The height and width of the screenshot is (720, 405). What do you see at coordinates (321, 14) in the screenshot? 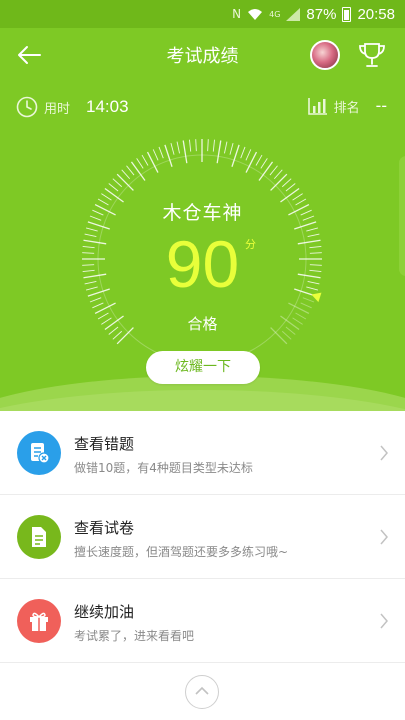
I see `battery-percent: 87%` at bounding box center [321, 14].